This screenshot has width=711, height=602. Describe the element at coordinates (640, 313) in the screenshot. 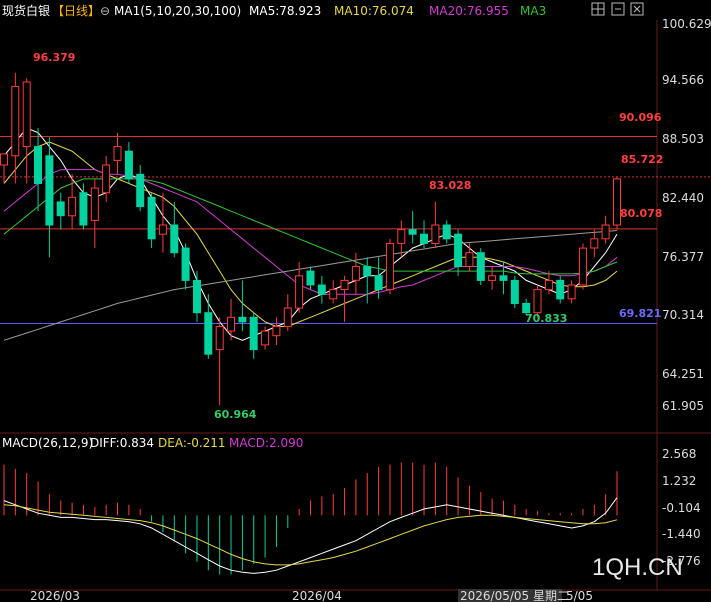

I see `hline-lower-label: 69.821` at that location.